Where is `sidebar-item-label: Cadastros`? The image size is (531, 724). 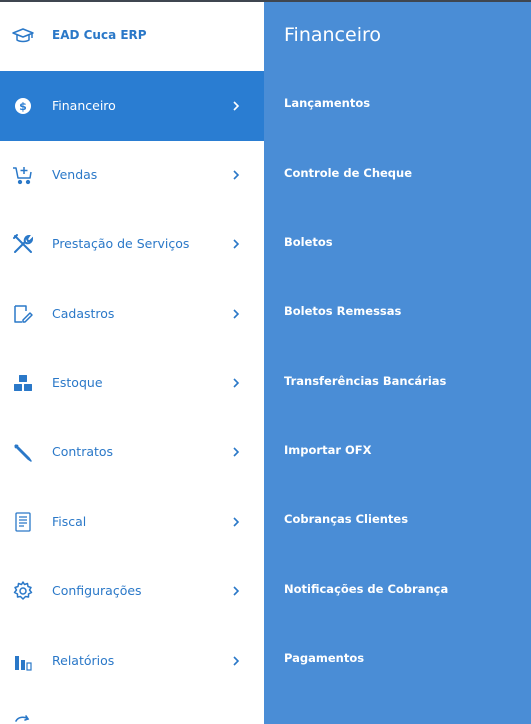
sidebar-item-label: Cadastros is located at coordinates (83, 313).